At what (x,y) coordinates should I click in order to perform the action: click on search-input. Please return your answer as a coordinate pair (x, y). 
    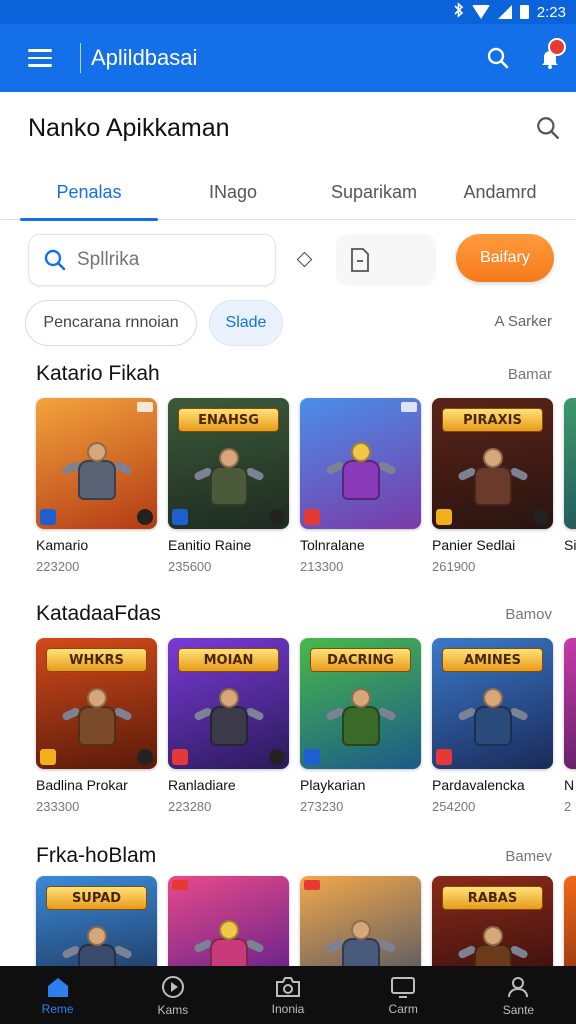
    Looking at the image, I should click on (167, 260).